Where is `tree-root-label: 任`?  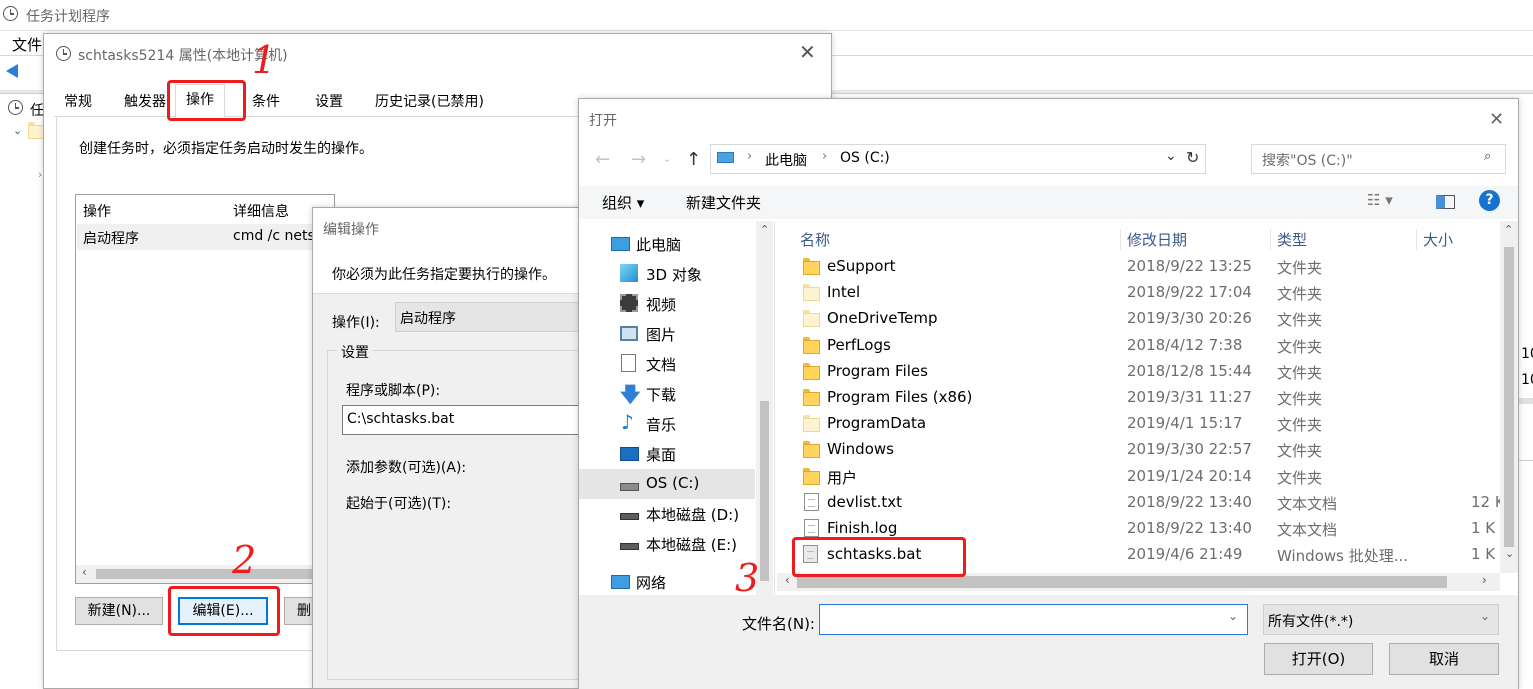
tree-root-label: 任 is located at coordinates (37, 110).